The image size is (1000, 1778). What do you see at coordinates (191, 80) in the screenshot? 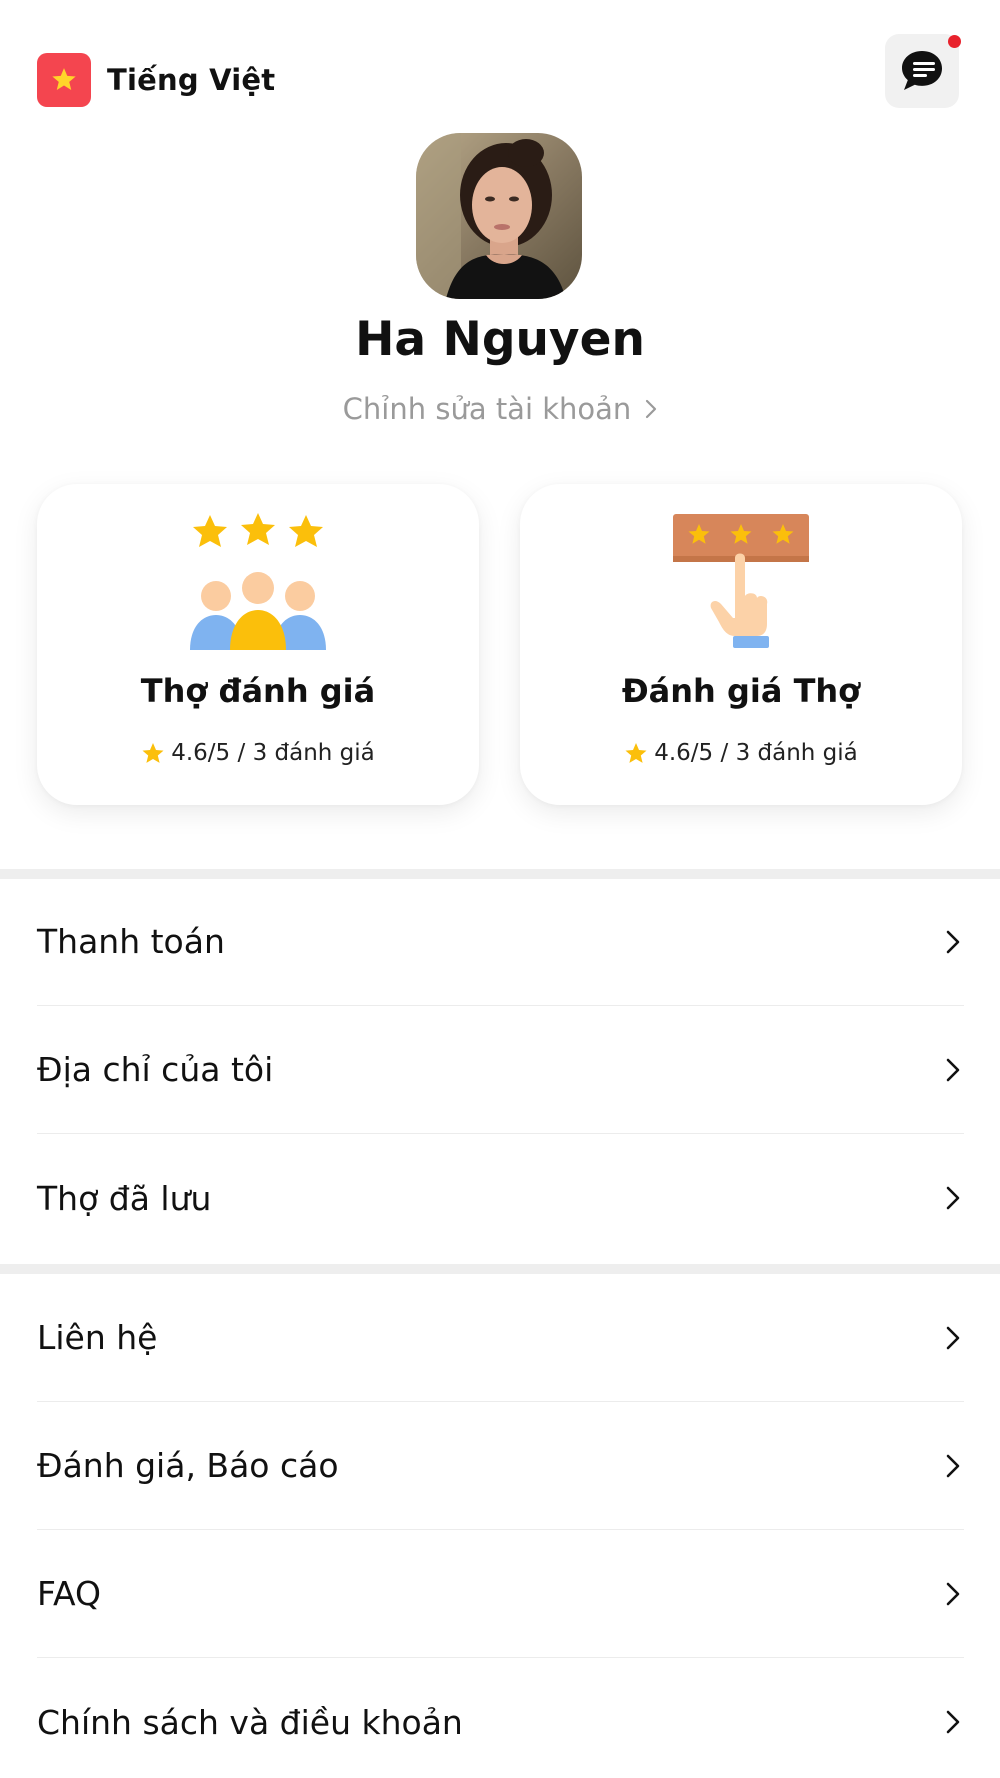
I see `language-label: Tiếng Việt` at bounding box center [191, 80].